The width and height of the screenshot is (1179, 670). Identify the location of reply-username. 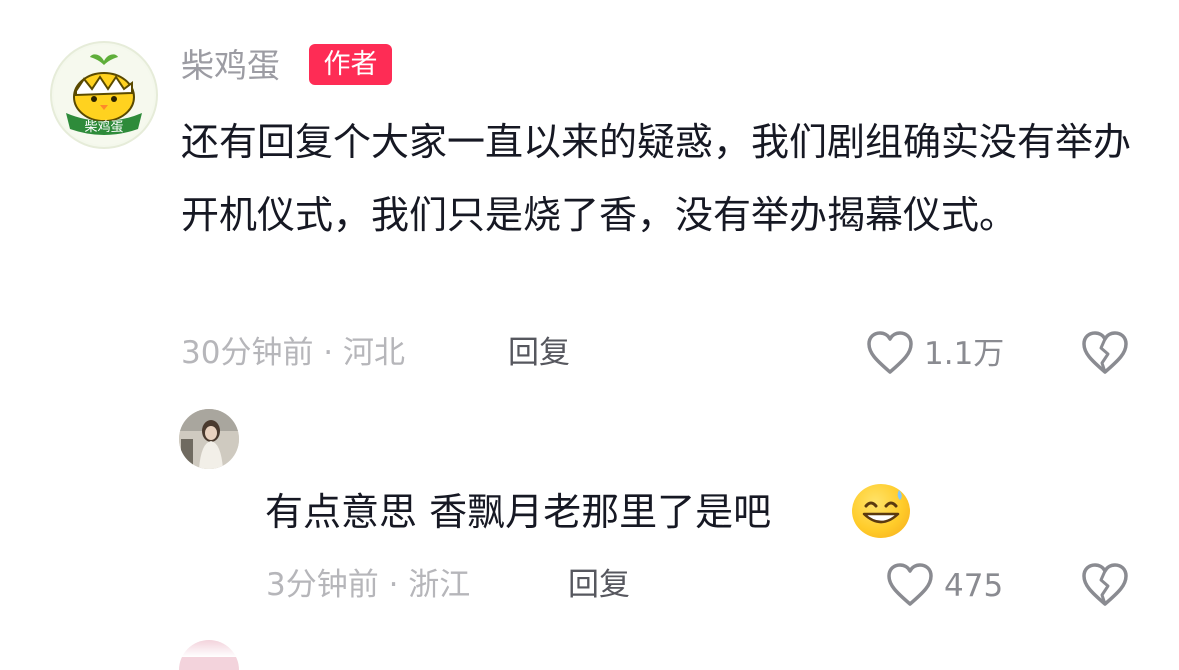
(269, 441).